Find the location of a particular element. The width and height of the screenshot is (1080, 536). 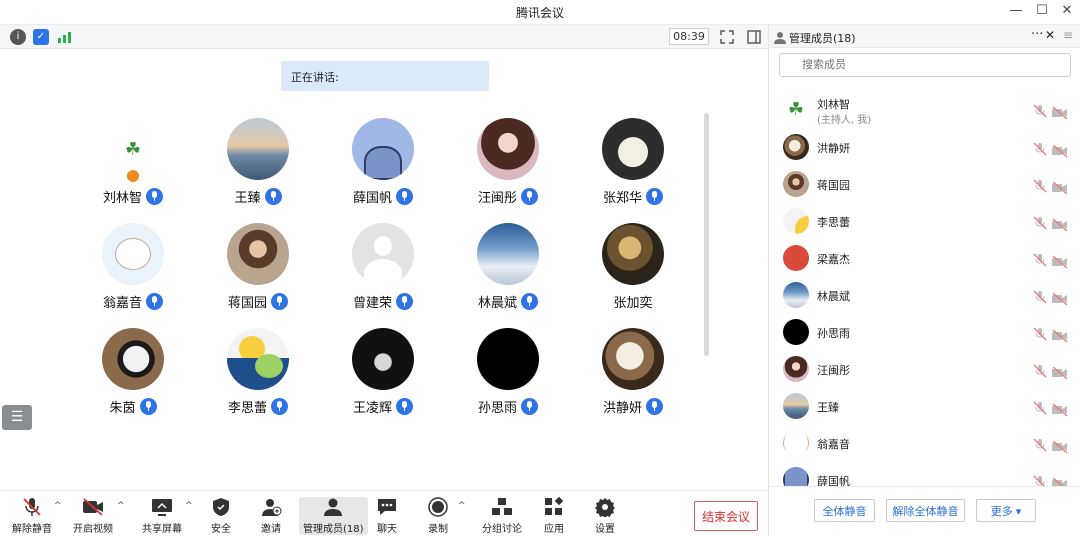

default-avatar is located at coordinates (383, 254).